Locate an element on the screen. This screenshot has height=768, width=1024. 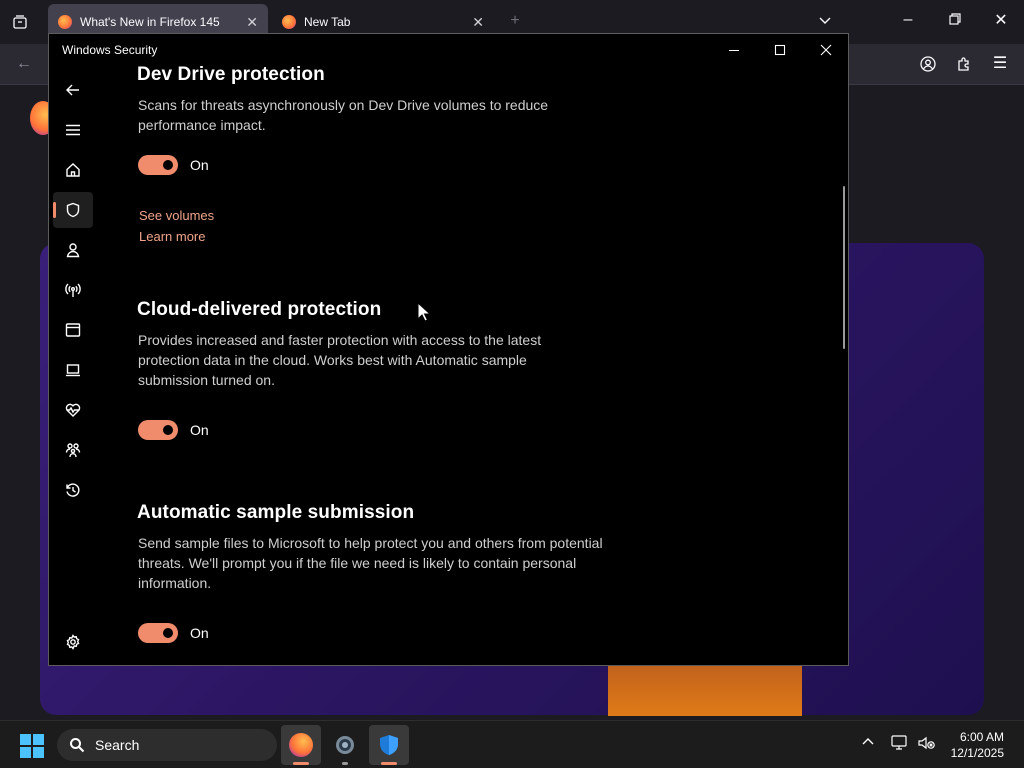
running-indicator is located at coordinates (345, 763).